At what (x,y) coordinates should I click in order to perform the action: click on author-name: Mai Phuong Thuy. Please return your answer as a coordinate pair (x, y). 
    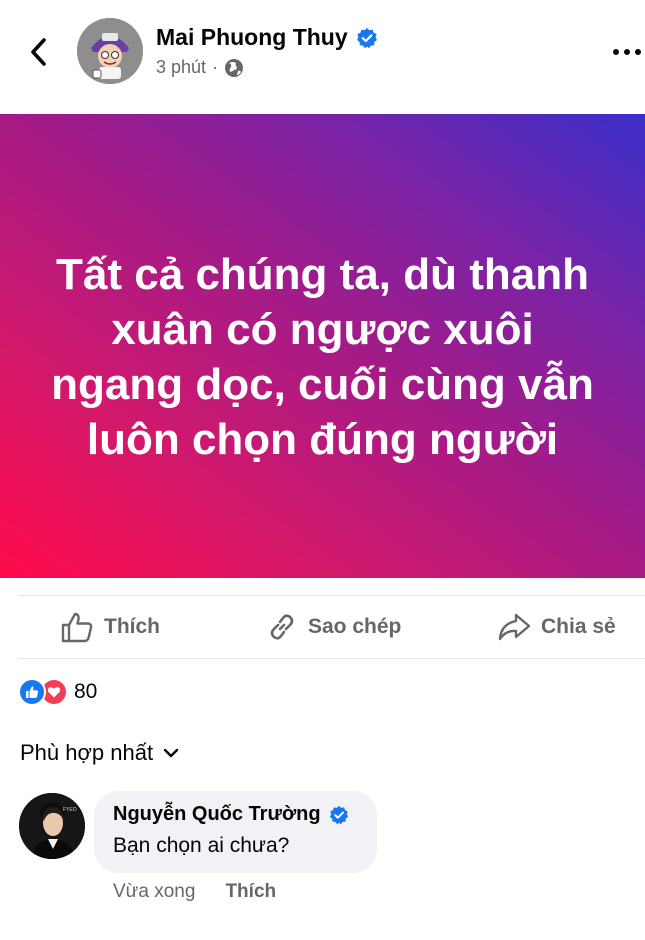
    Looking at the image, I should click on (267, 37).